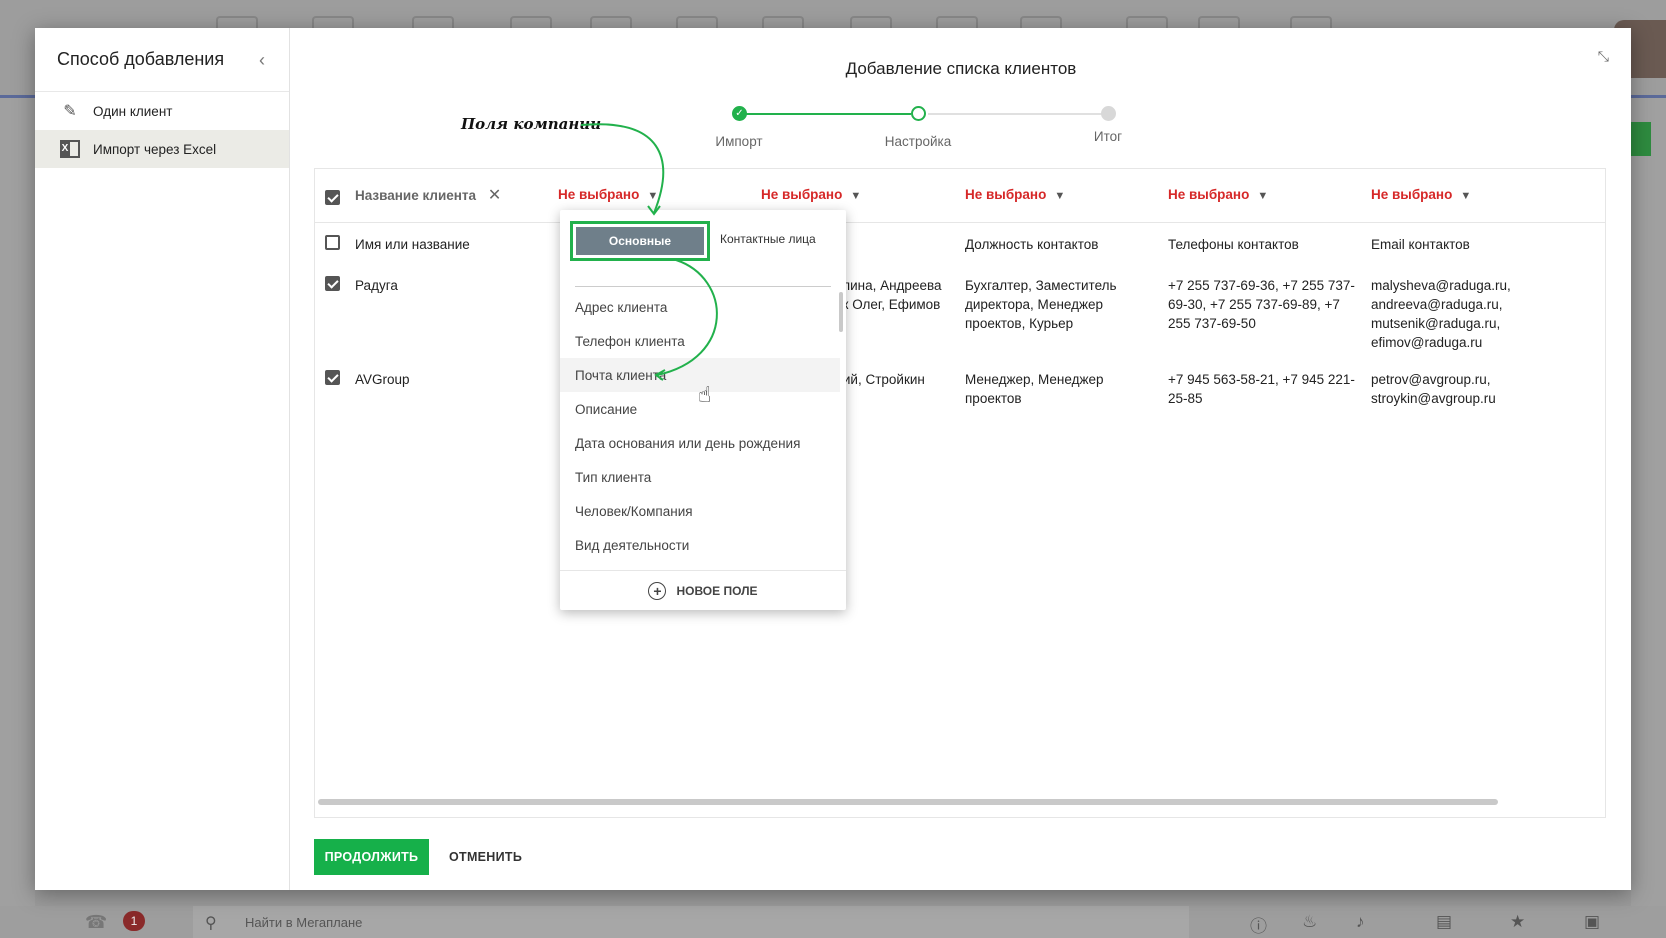 Image resolution: width=1666 pixels, height=938 pixels. I want to click on table-cell: AVGroup, so click(382, 379).